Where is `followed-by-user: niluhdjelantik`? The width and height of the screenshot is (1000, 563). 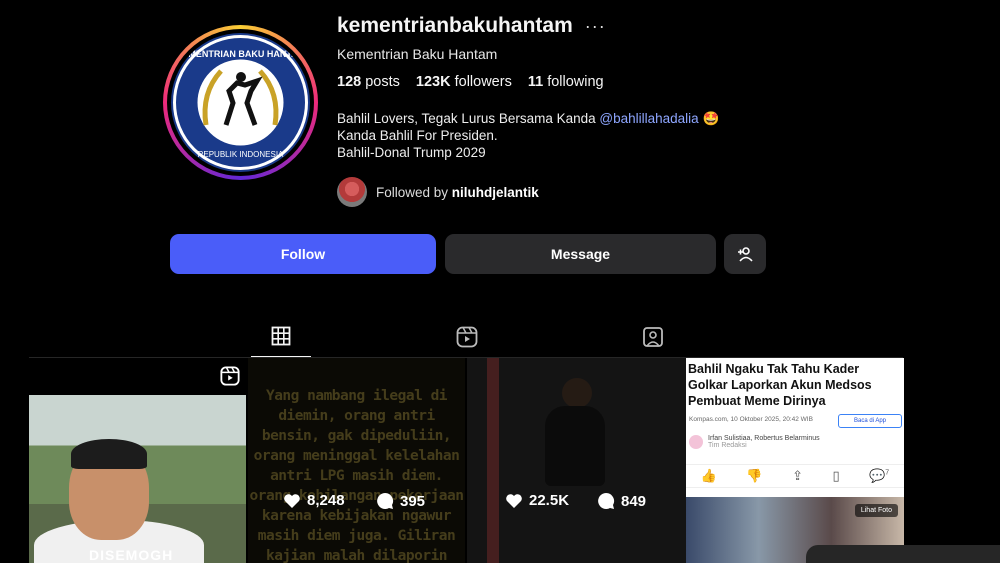
followed-by-user: niluhdjelantik is located at coordinates (495, 192).